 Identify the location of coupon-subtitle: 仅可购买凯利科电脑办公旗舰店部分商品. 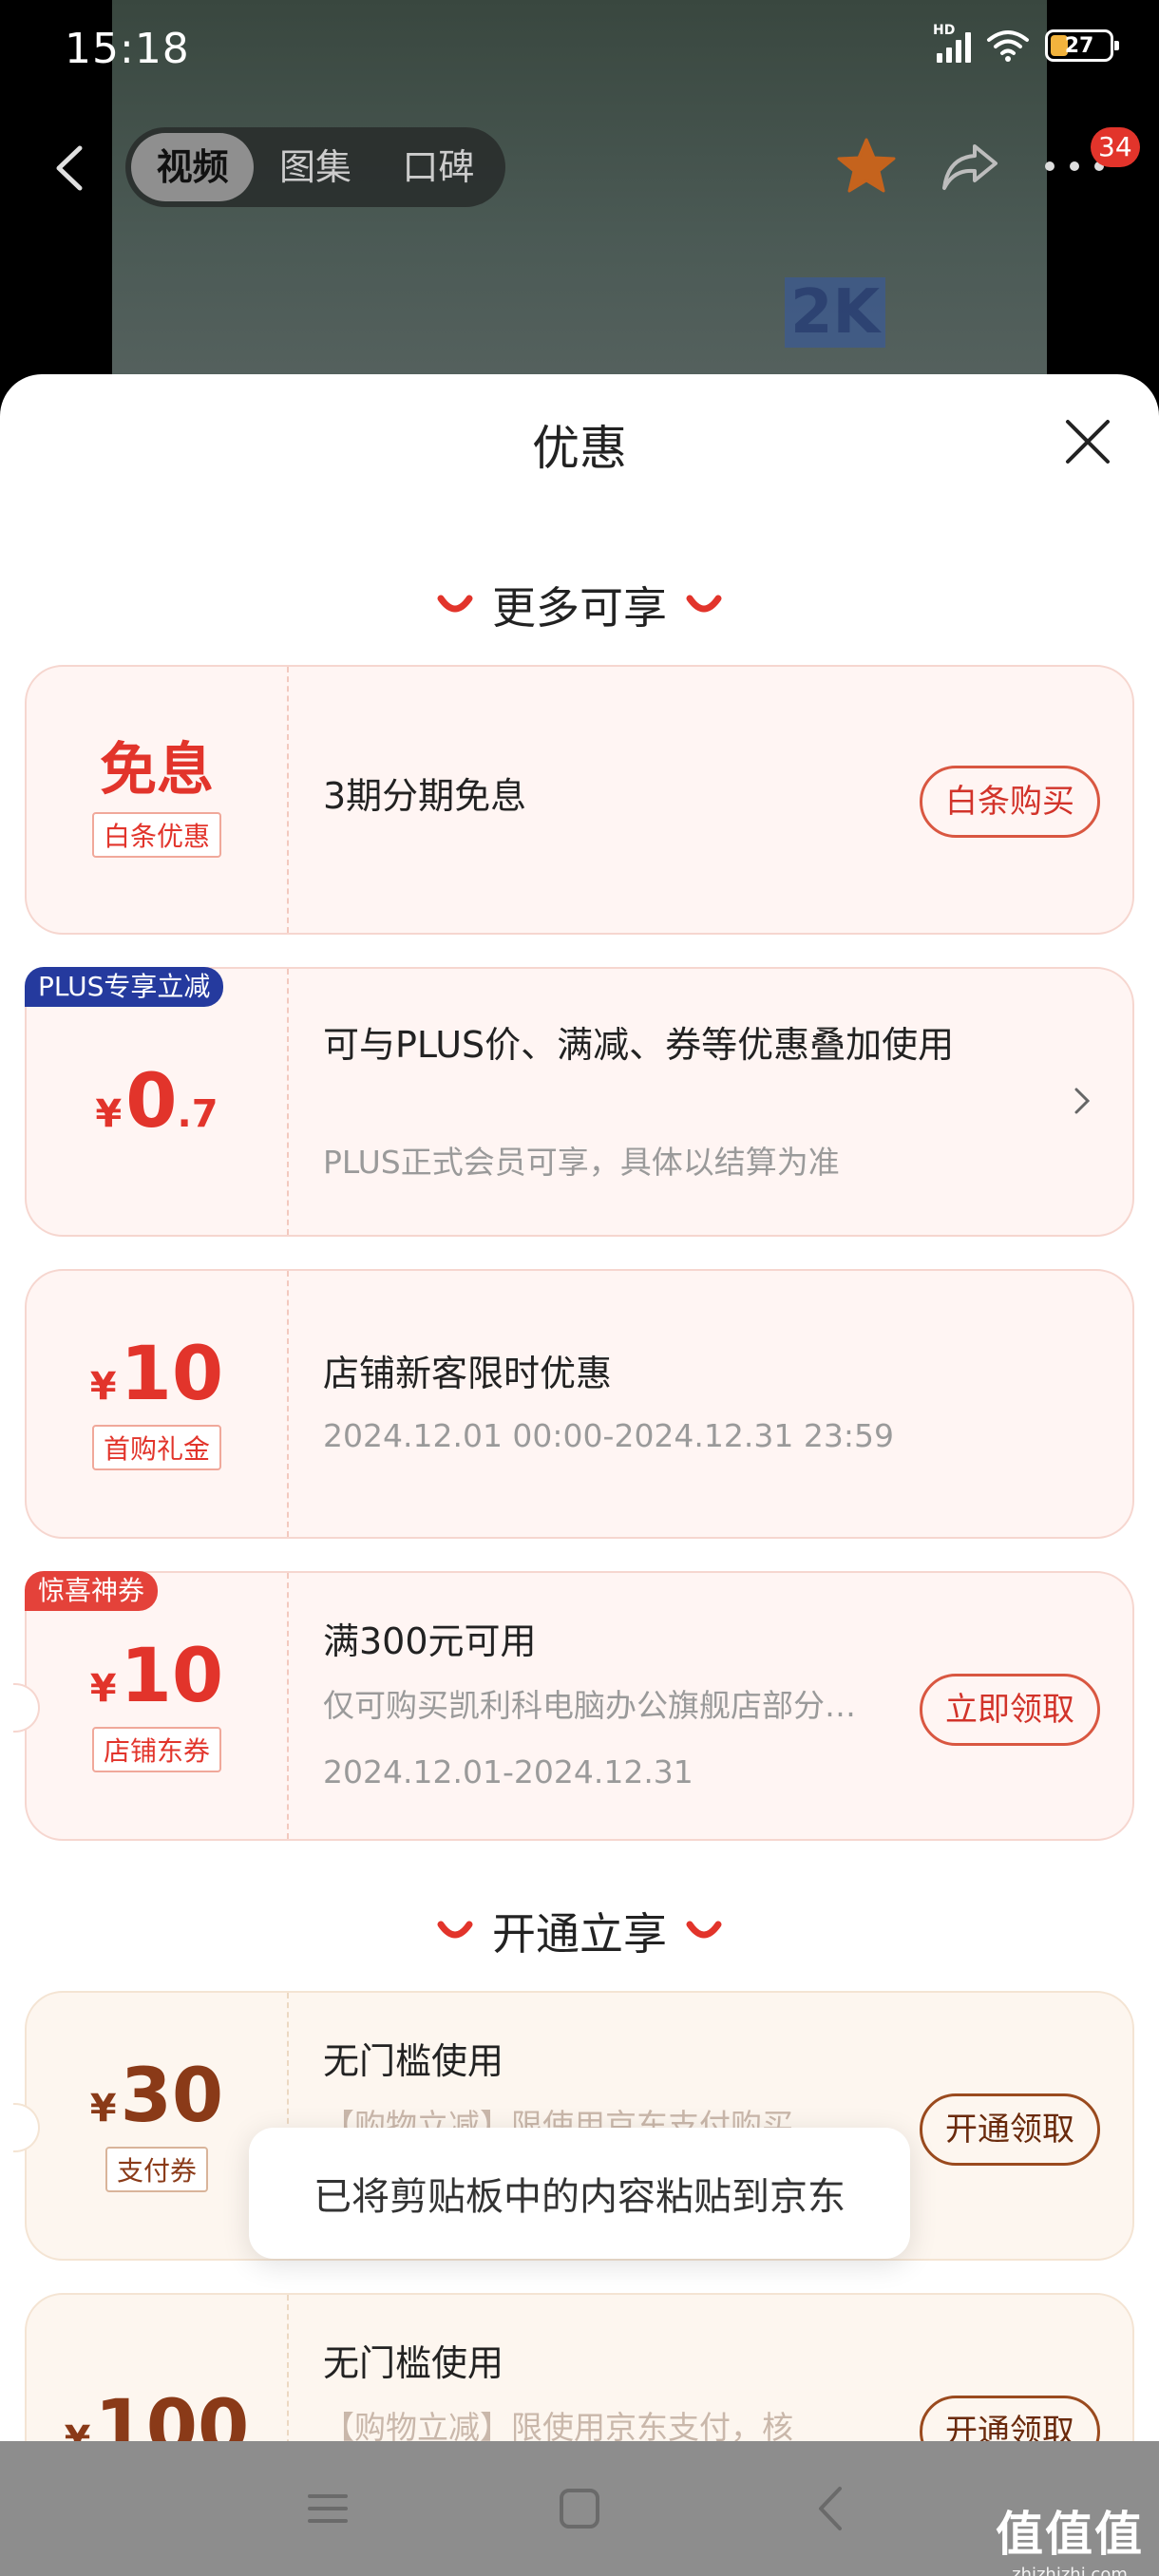
(593, 1705).